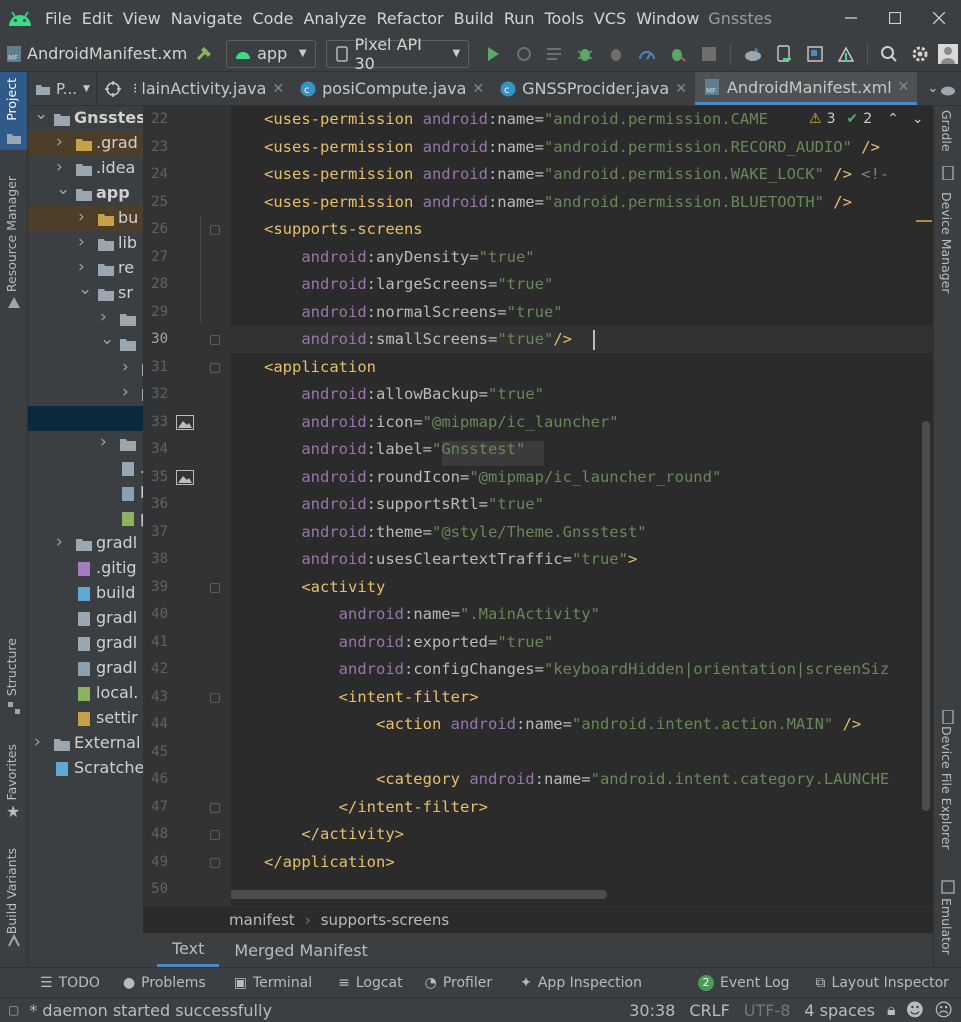 The image size is (961, 1022). Describe the element at coordinates (616, 54) in the screenshot. I see `attach-debugger-icon` at that location.